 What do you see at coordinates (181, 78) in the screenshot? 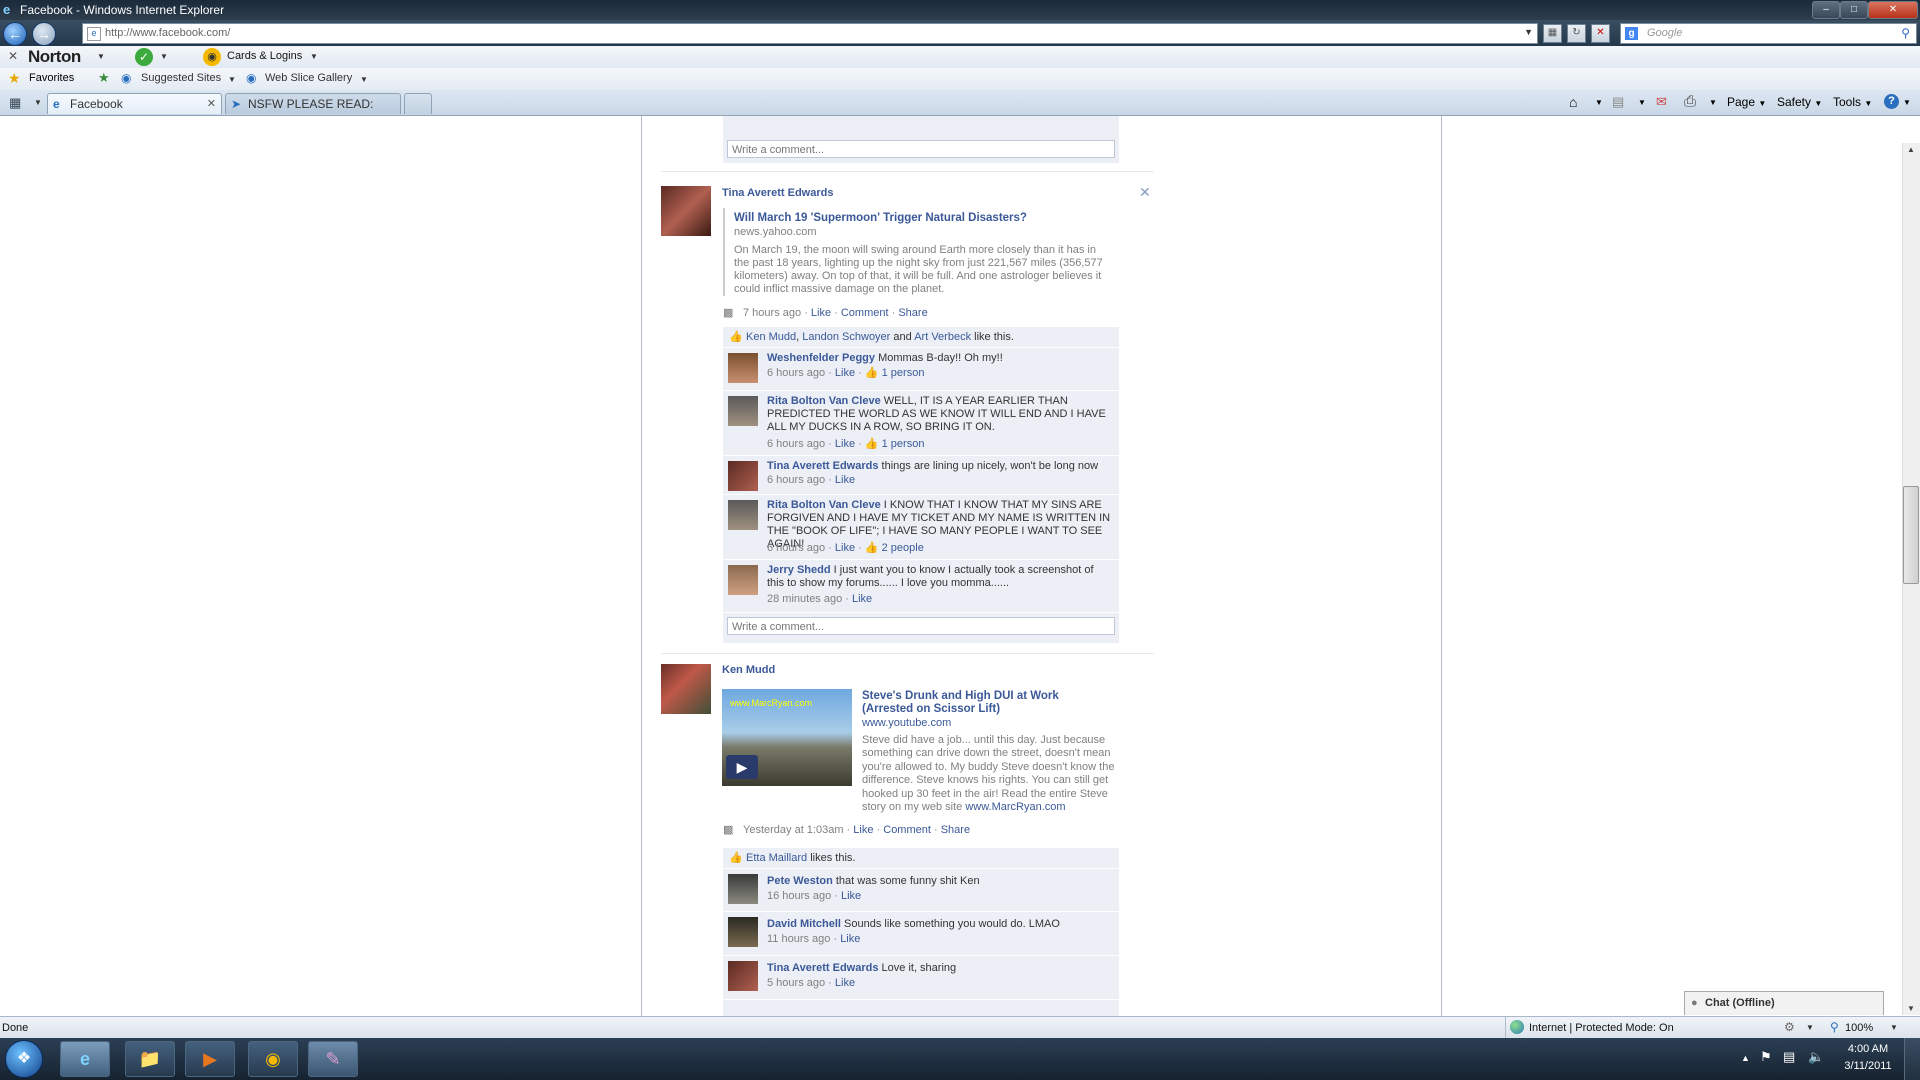
I see `suggested-sites-link: Suggested Sites` at bounding box center [181, 78].